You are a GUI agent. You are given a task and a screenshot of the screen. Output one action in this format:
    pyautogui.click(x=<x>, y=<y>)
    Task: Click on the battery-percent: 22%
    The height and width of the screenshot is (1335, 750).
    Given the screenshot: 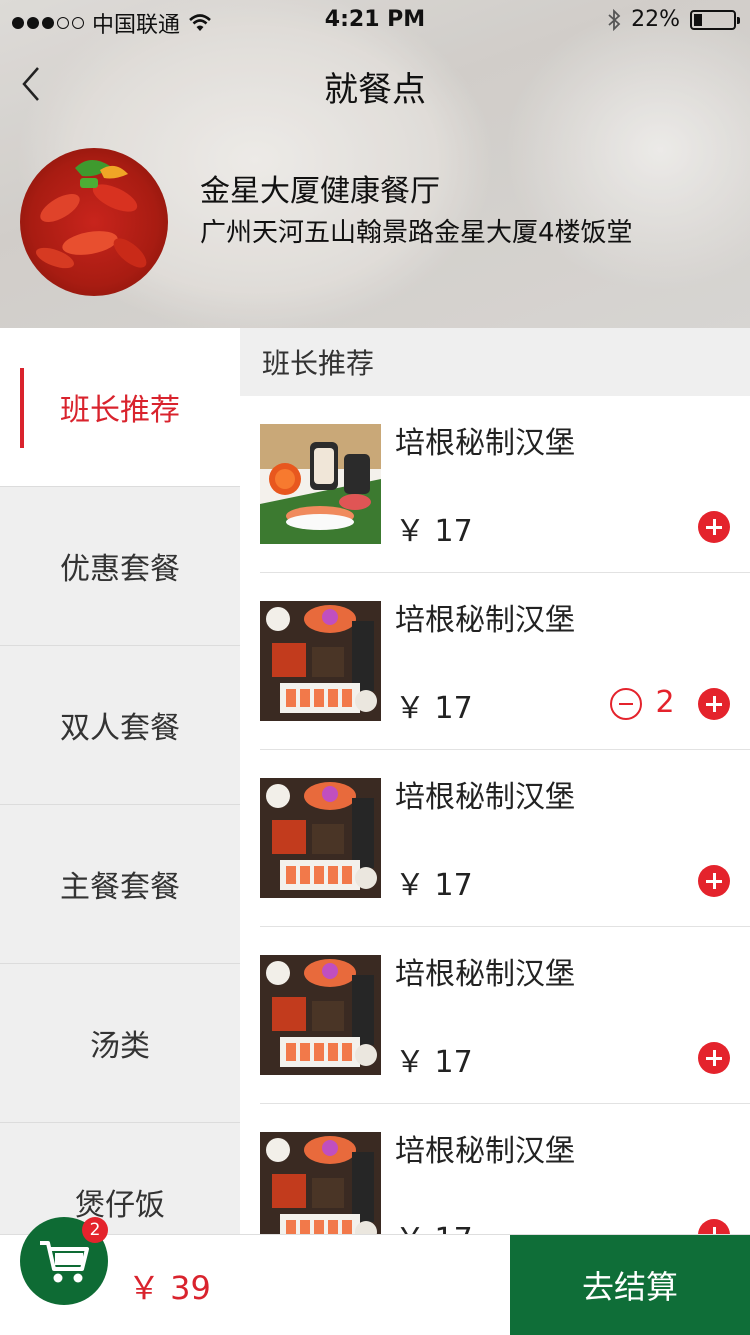 What is the action you would take?
    pyautogui.click(x=655, y=19)
    